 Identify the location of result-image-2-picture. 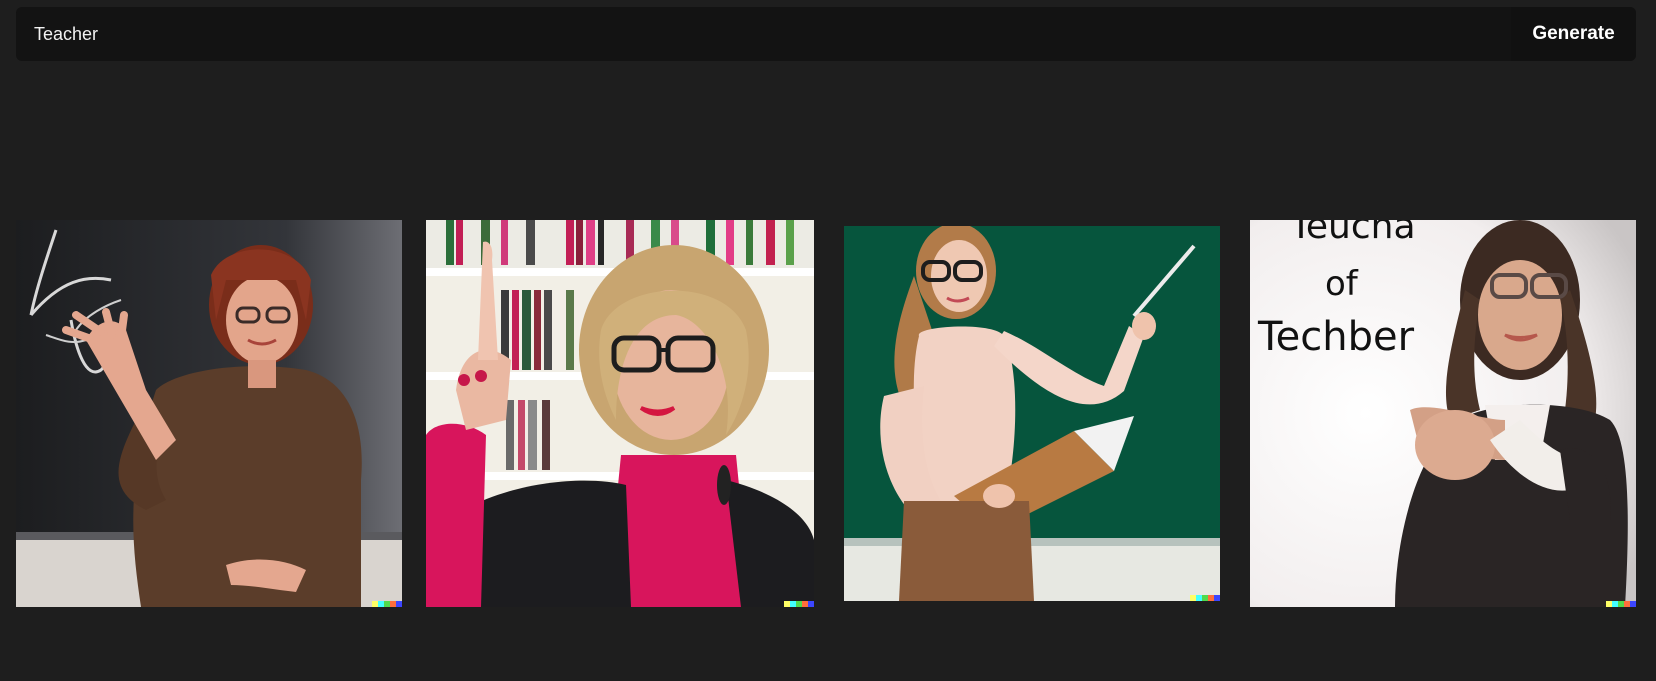
(620, 413).